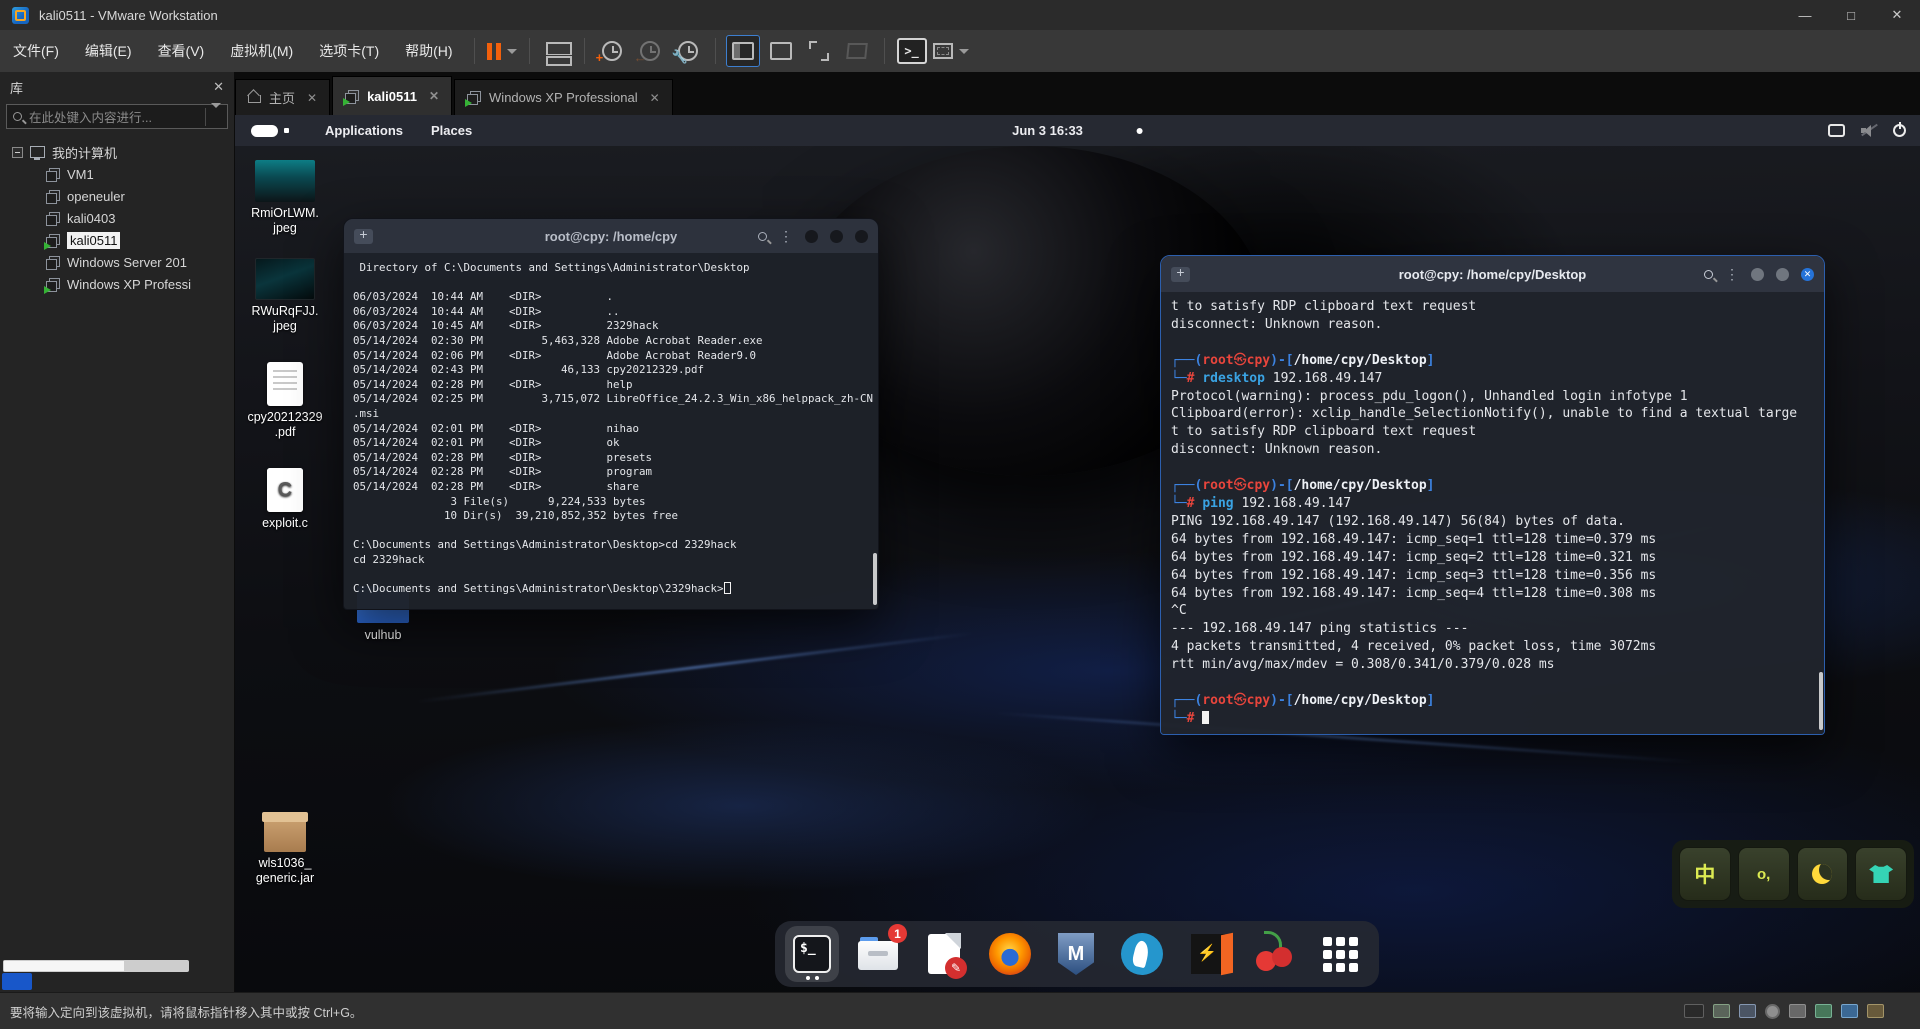 The height and width of the screenshot is (1029, 1920). I want to click on show-console-view-button, so click(781, 51).